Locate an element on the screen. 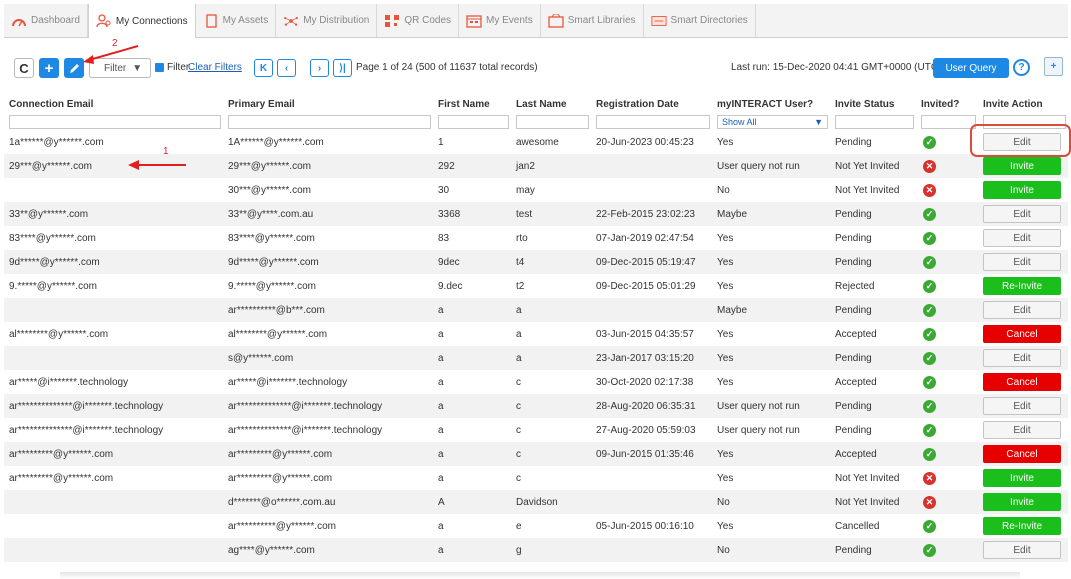 This screenshot has width=1071, height=579. annotation-arrows is located at coordinates (134, 107).